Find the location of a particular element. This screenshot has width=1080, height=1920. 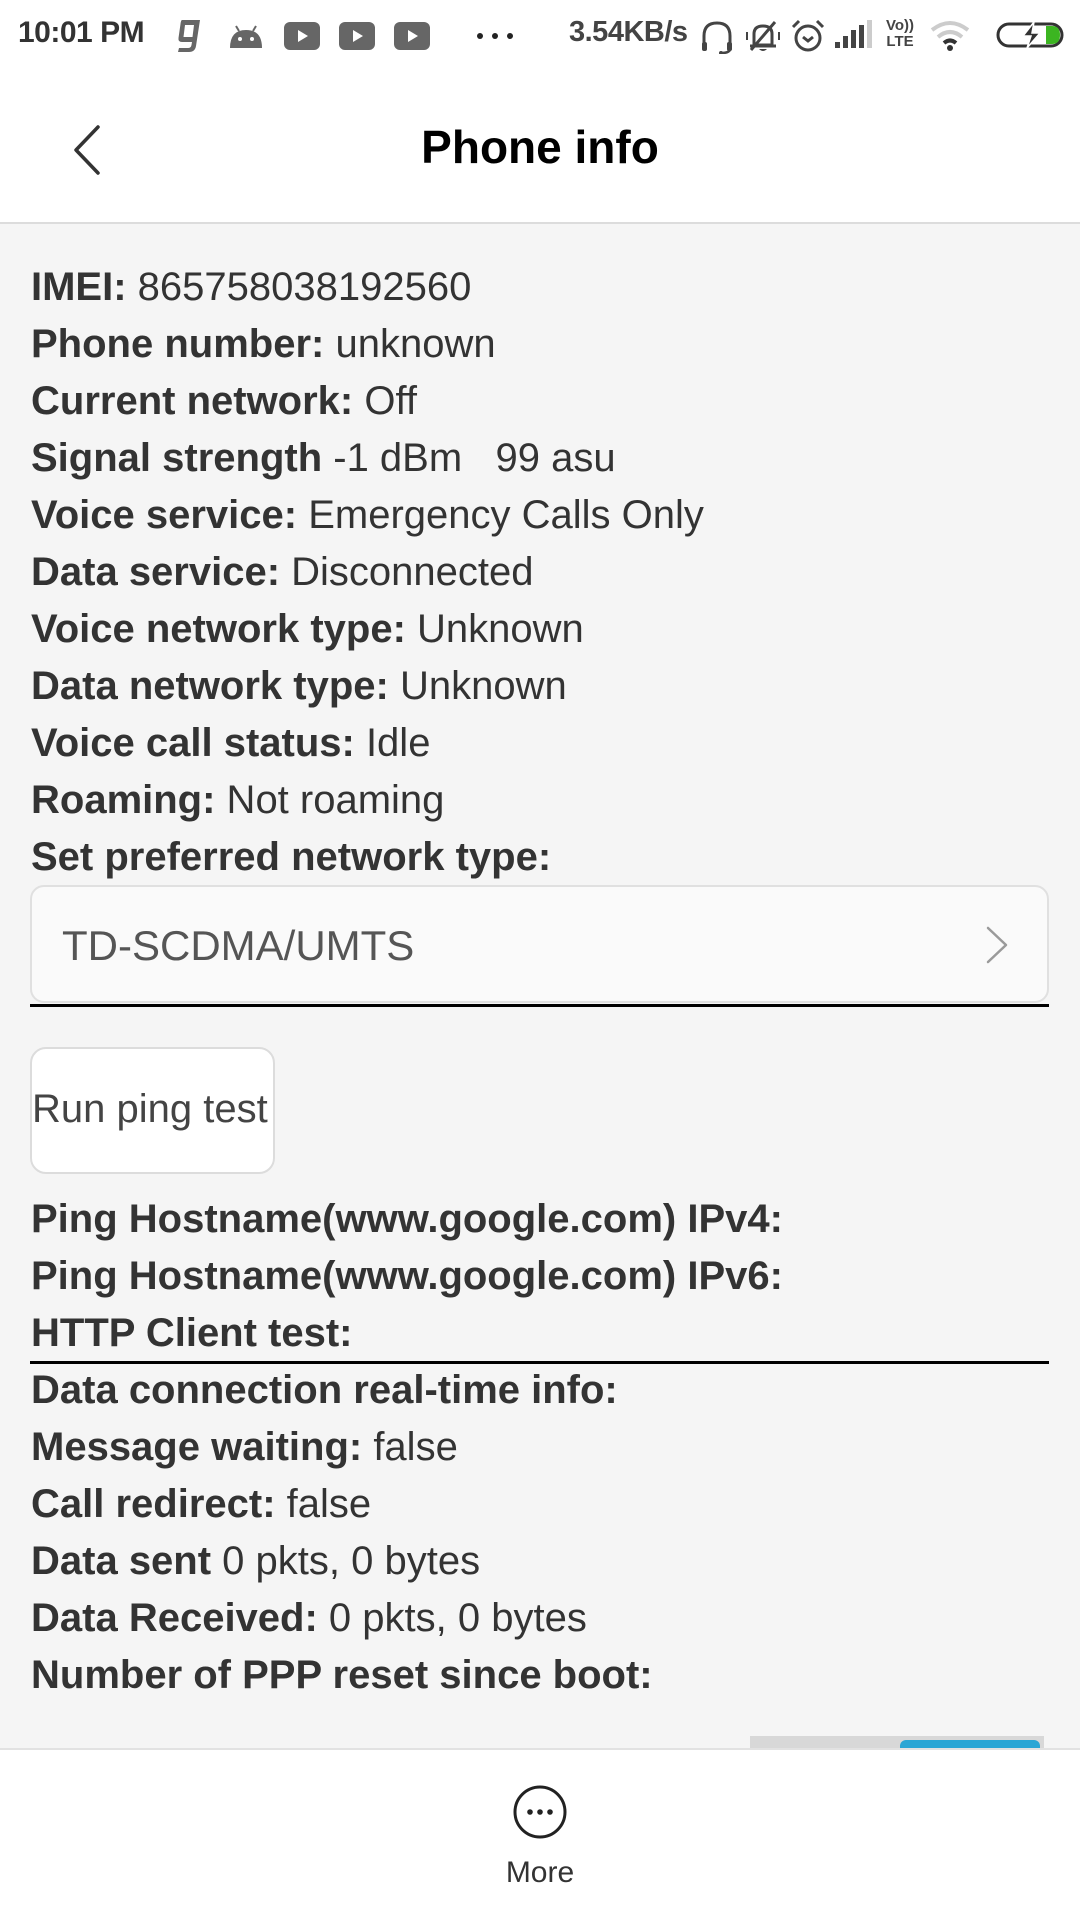

data-label: Data sent is located at coordinates (121, 1561).